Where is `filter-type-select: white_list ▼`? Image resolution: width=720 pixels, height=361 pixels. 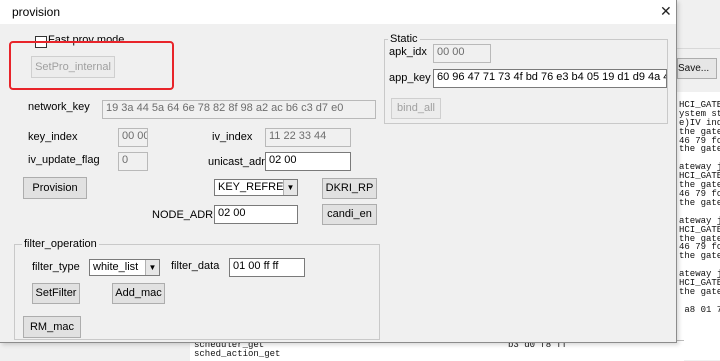 filter-type-select: white_list ▼ is located at coordinates (124, 267).